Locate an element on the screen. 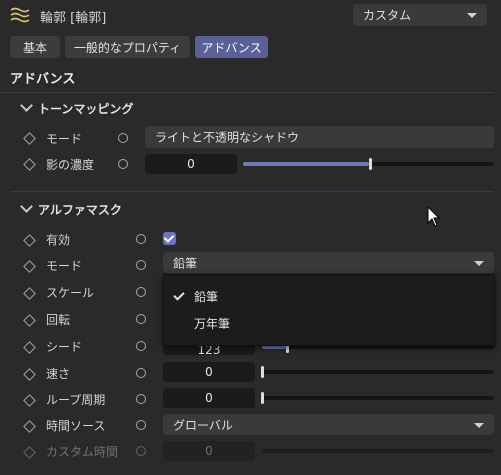 The image size is (501, 475). time-source-dropdown: グローバル is located at coordinates (328, 424).